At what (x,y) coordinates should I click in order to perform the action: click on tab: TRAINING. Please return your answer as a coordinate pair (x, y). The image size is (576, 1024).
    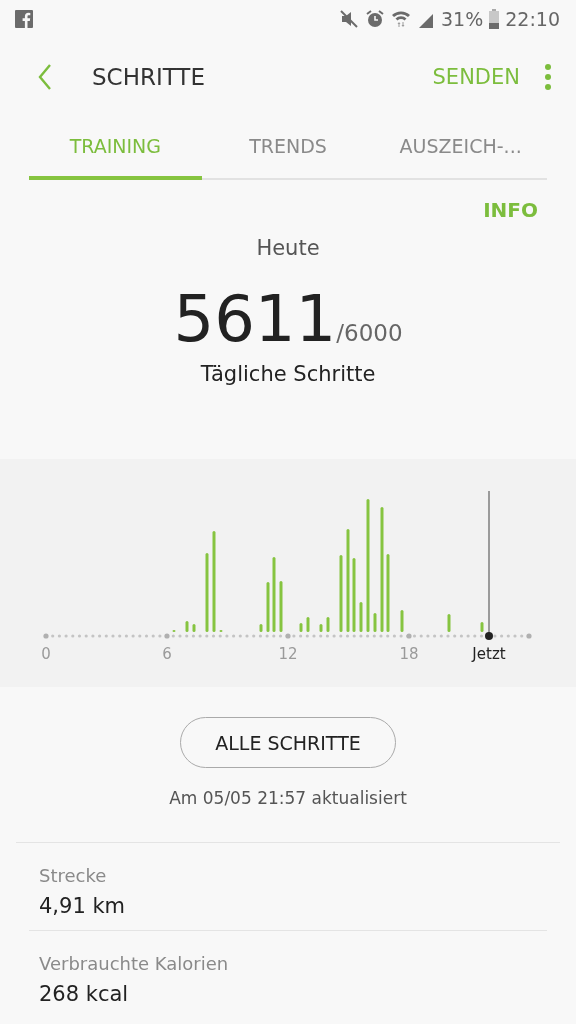
    Looking at the image, I should click on (115, 148).